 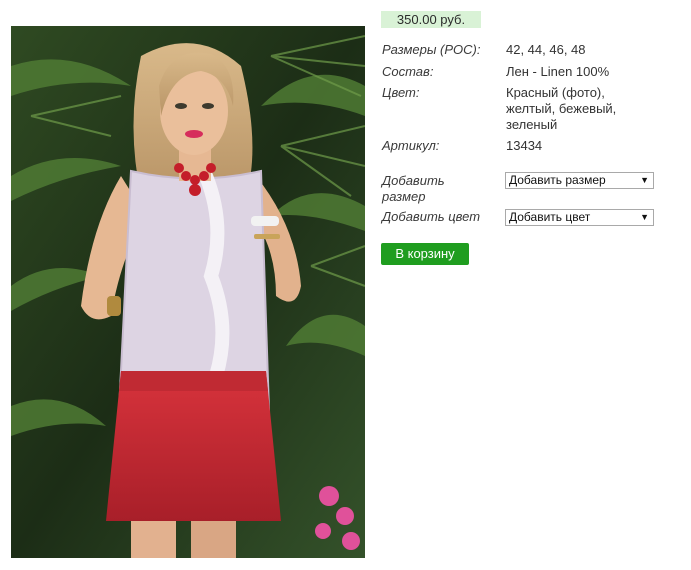 I want to click on composition-label: Состав:, so click(x=408, y=71).